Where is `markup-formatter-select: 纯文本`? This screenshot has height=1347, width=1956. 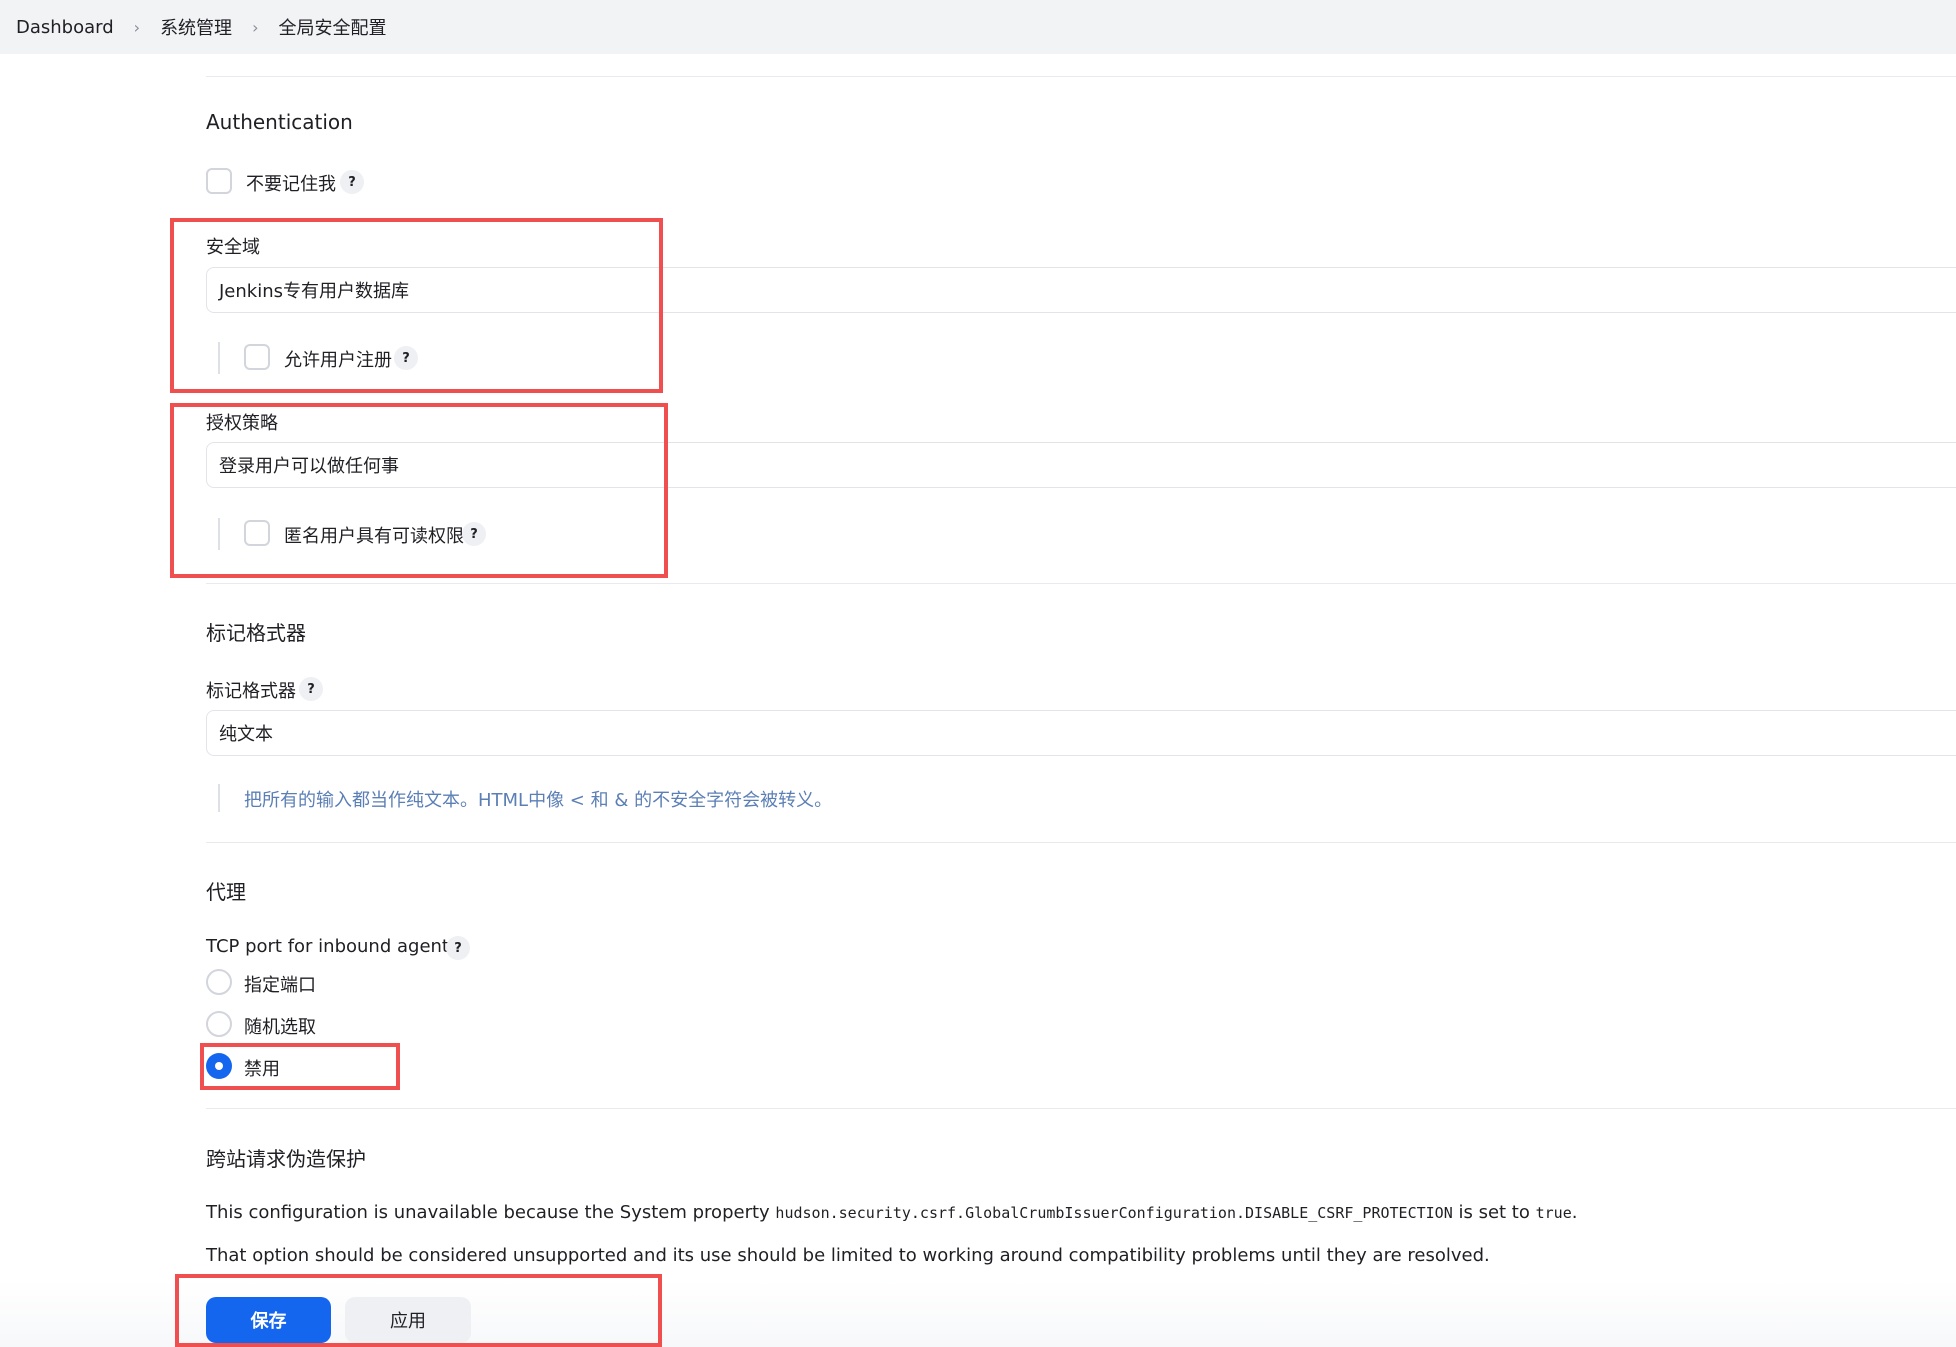 markup-formatter-select: 纯文本 is located at coordinates (1081, 733).